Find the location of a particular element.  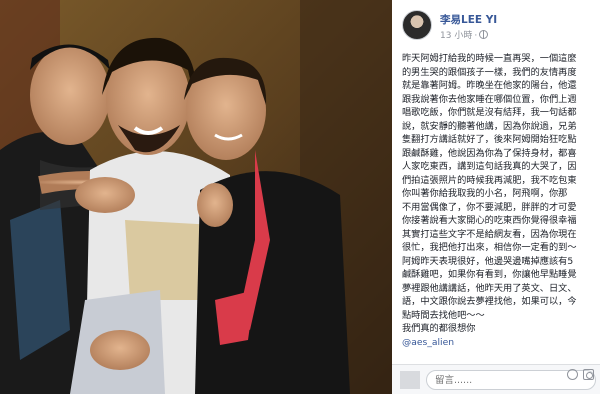

post-line: 不用當偶像了，你不要減肥，胖胖的才可愛 is located at coordinates (489, 207).